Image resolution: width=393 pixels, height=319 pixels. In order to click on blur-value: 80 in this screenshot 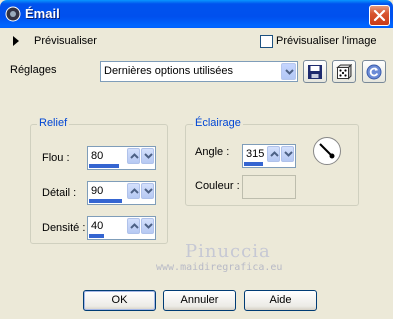, I will do `click(97, 156)`.